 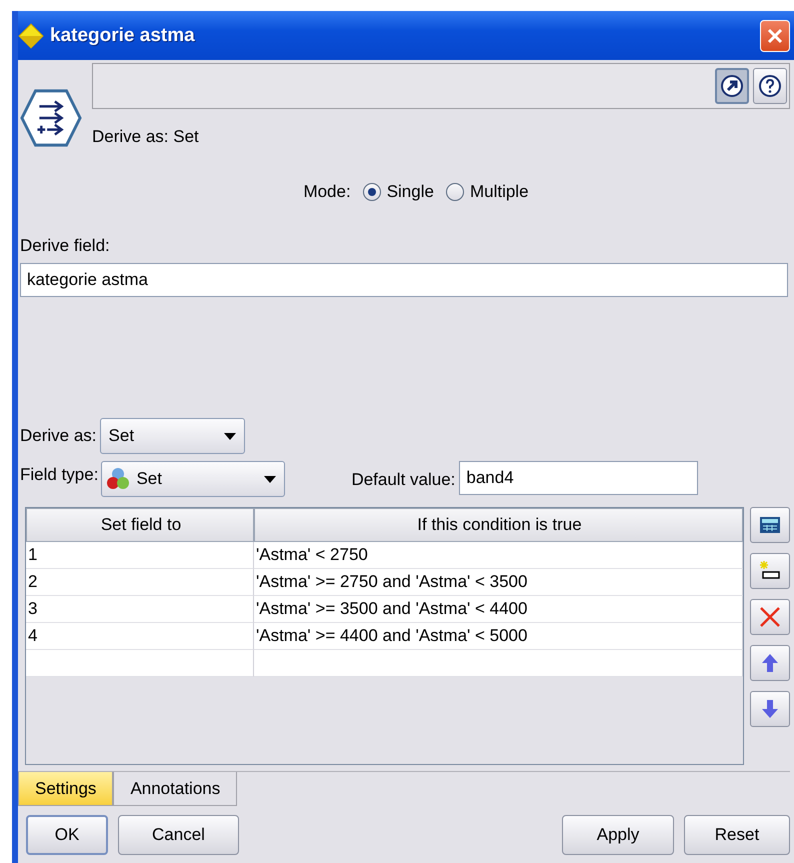 I want to click on launch-button, so click(x=732, y=86).